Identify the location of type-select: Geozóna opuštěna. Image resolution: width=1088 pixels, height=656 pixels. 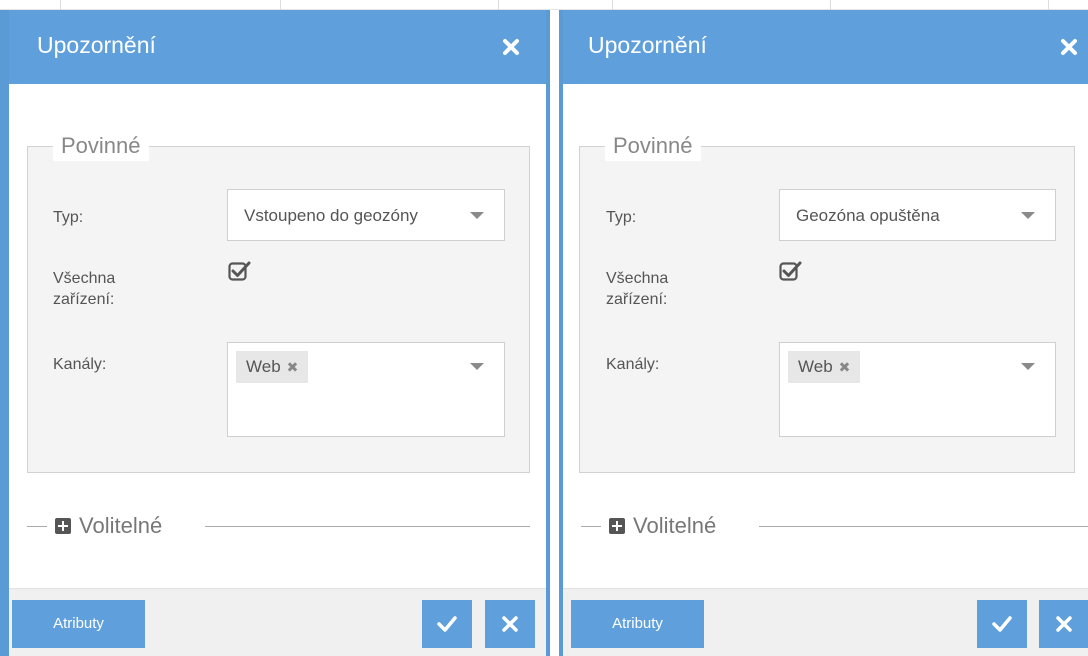
(917, 215).